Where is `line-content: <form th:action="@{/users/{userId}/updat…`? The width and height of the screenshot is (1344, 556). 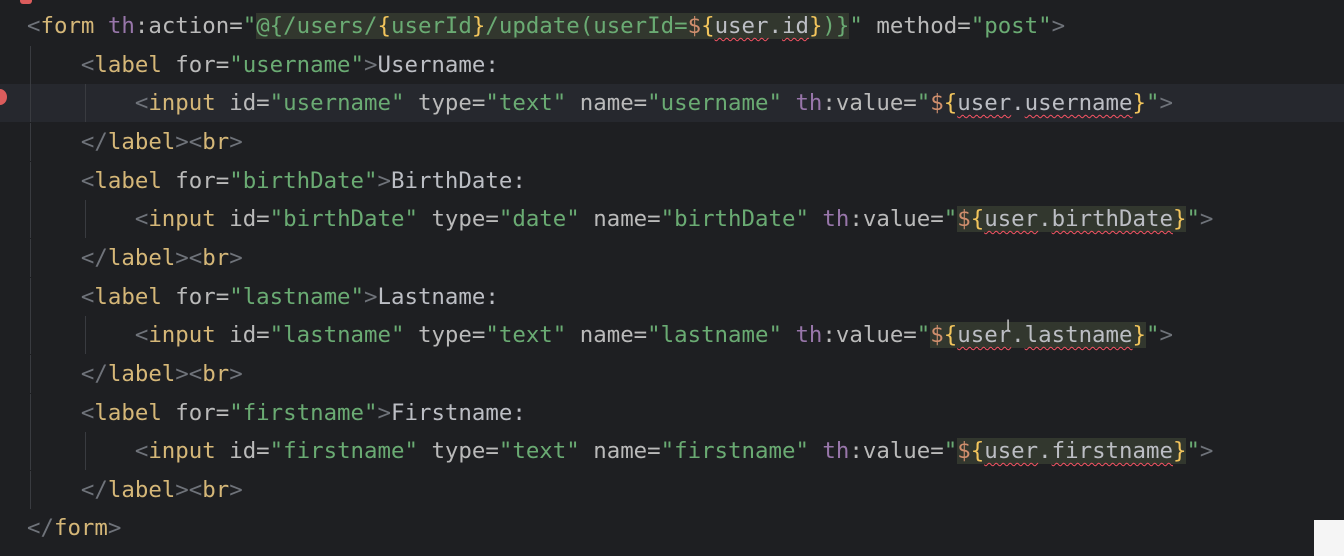 line-content: <form th:action="@{/users/{userId}/updat… is located at coordinates (546, 26).